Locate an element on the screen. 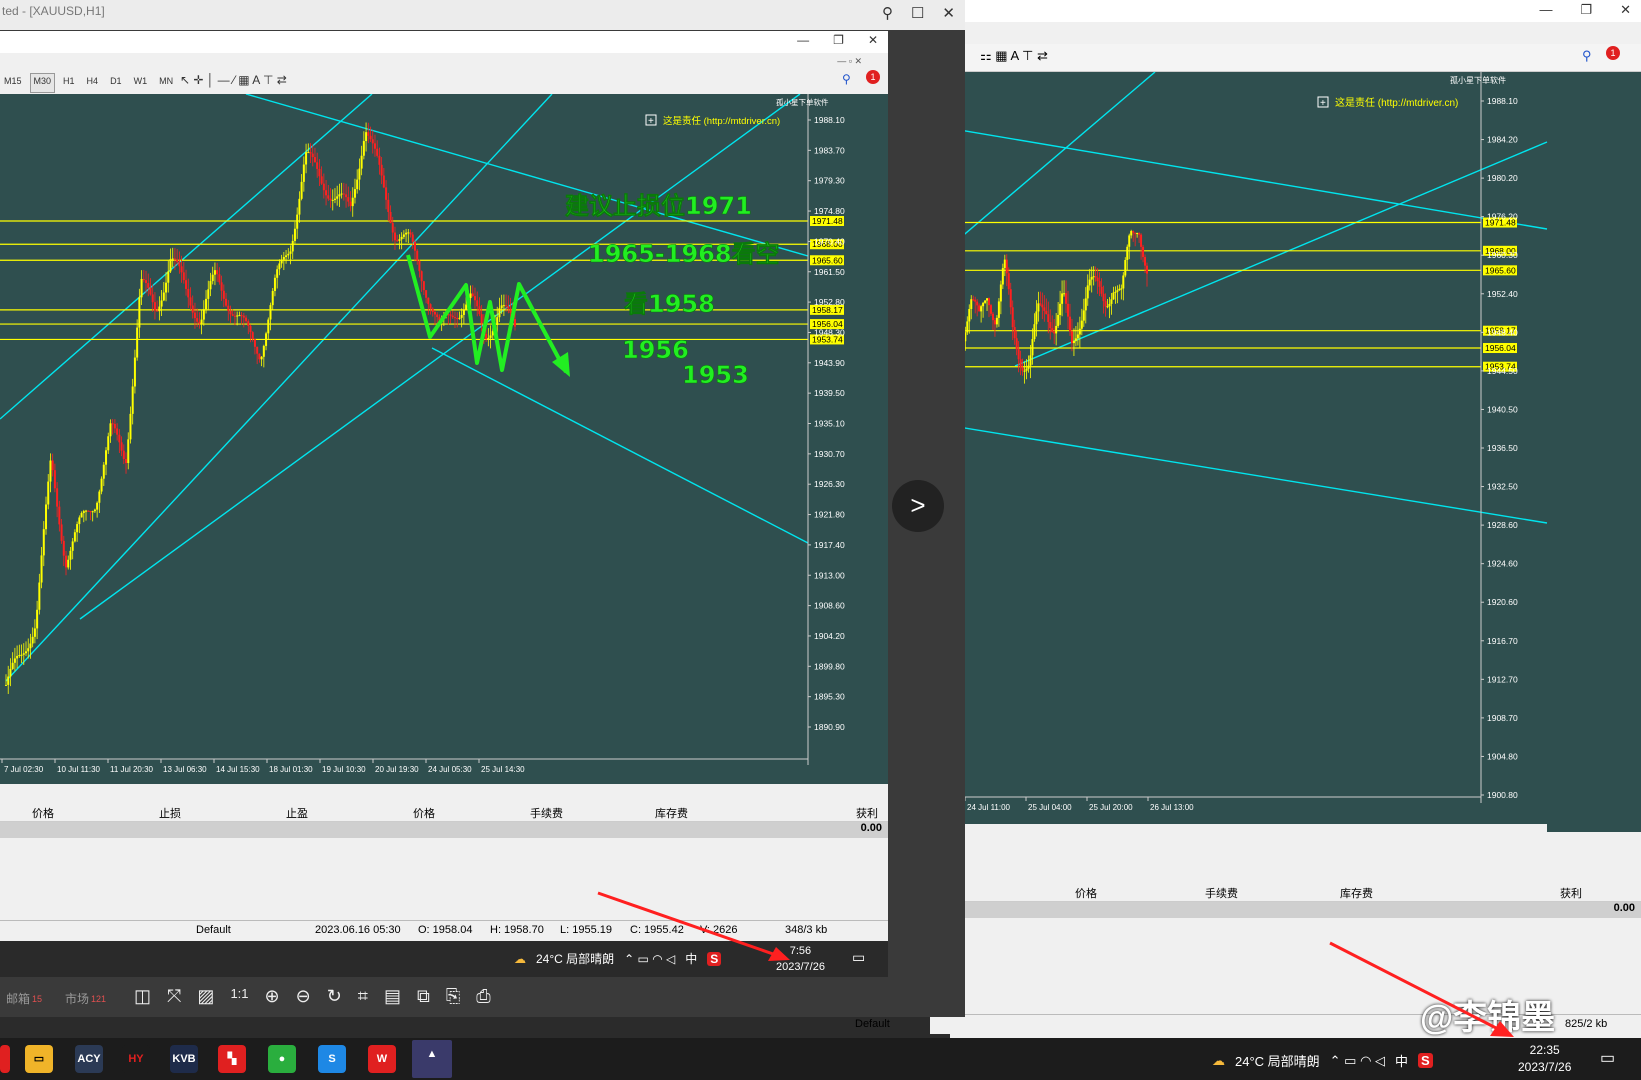 The image size is (1641, 1080). save-icon: ⎘ is located at coordinates (453, 996).